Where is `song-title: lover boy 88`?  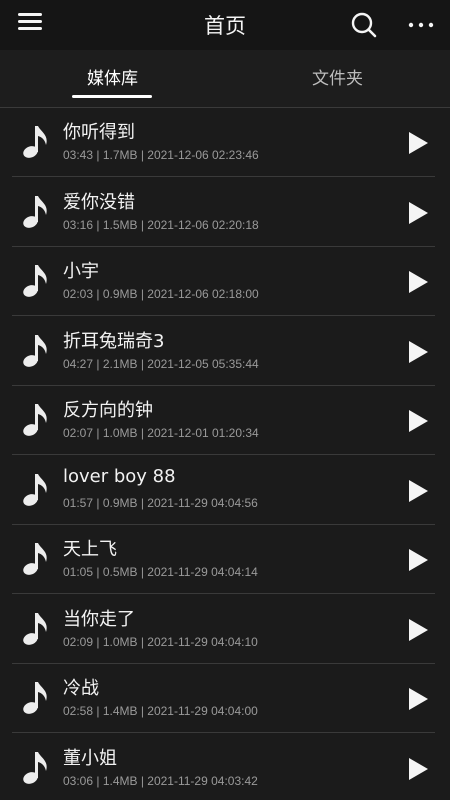
song-title: lover boy 88 is located at coordinates (119, 476).